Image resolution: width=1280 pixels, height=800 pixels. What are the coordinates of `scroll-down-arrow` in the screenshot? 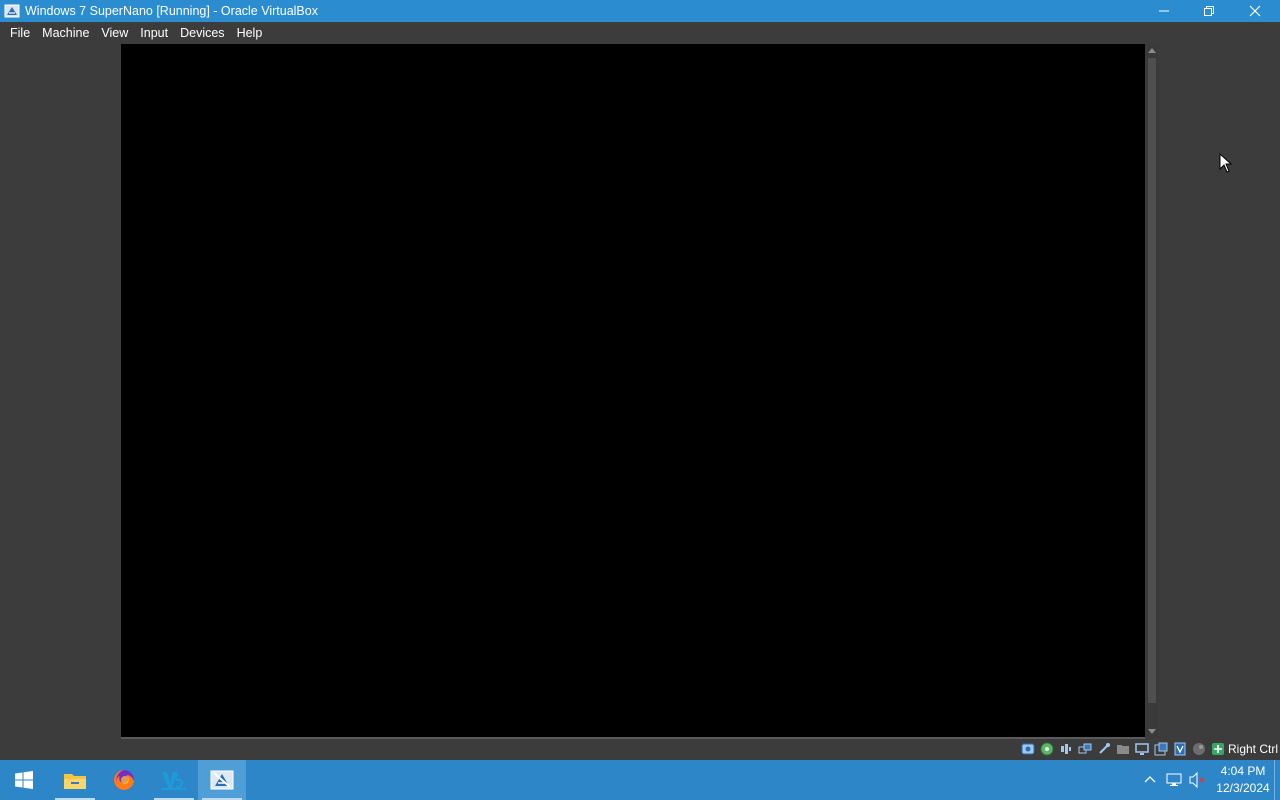 It's located at (1152, 731).